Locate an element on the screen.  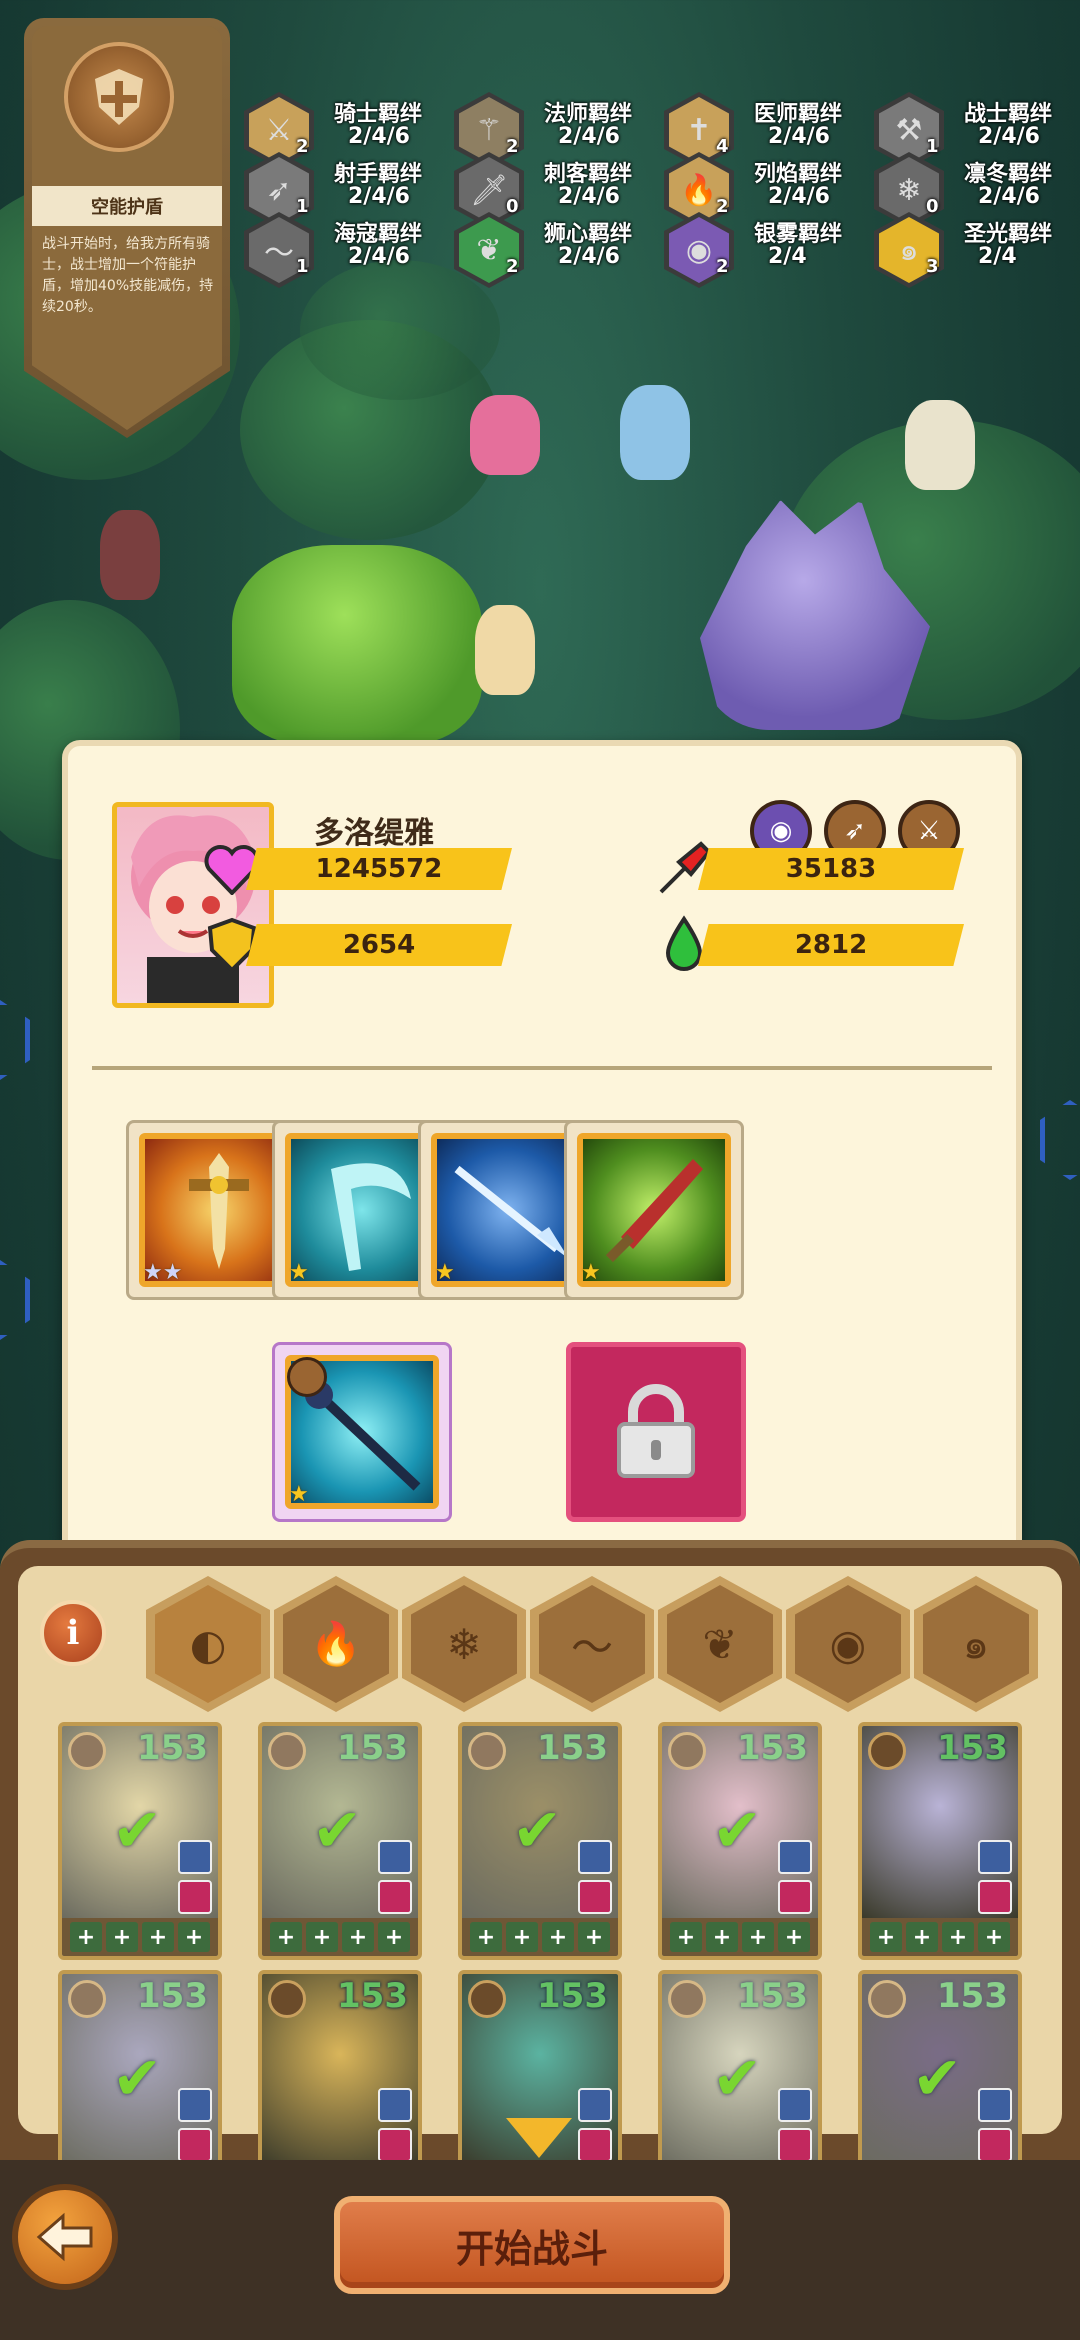
all-icon: ◐ is located at coordinates (208, 1644).